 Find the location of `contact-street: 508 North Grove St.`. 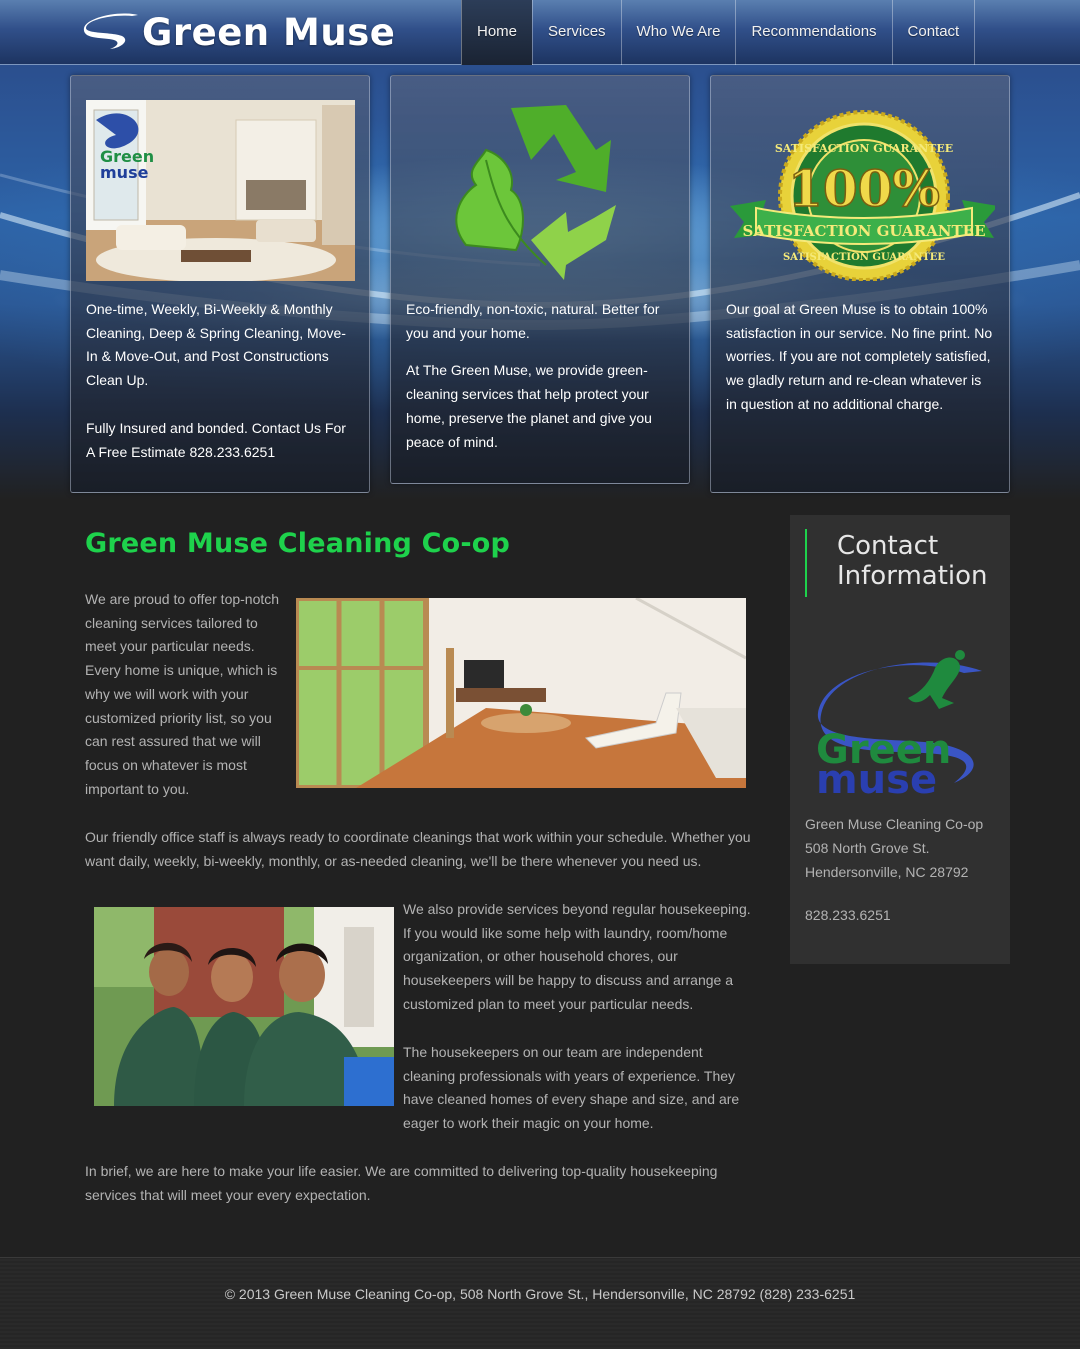

contact-street: 508 North Grove St. is located at coordinates (867, 848).